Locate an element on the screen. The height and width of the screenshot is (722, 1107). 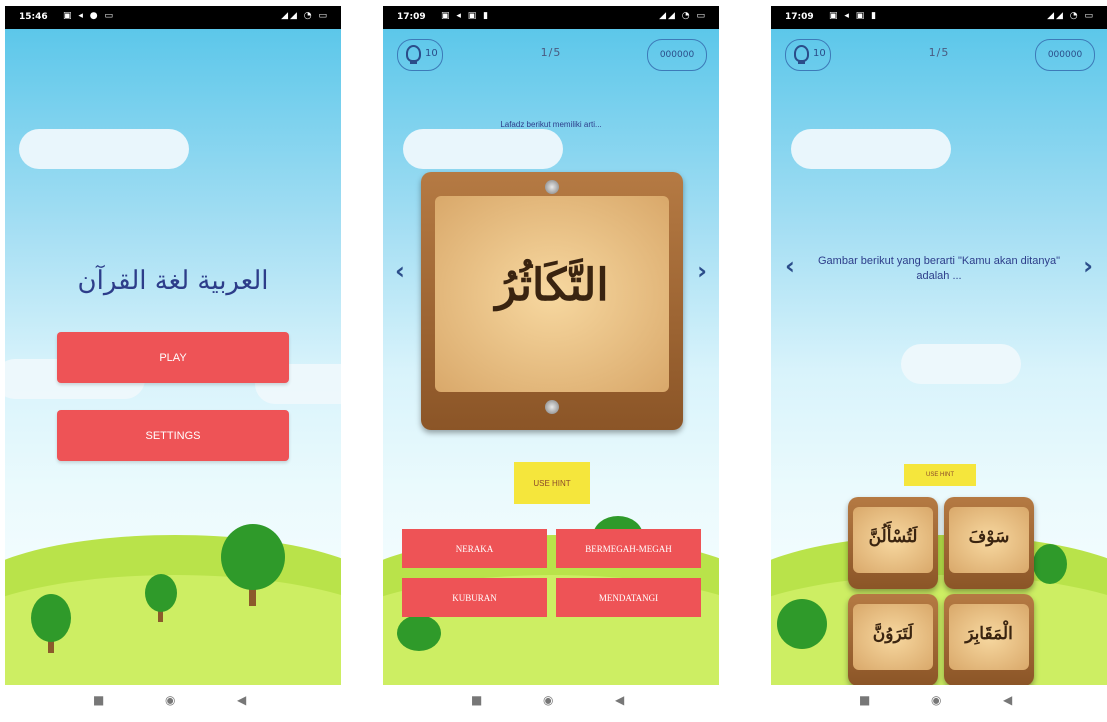
word-board: التَّكَاثُرُ is located at coordinates (552, 301).